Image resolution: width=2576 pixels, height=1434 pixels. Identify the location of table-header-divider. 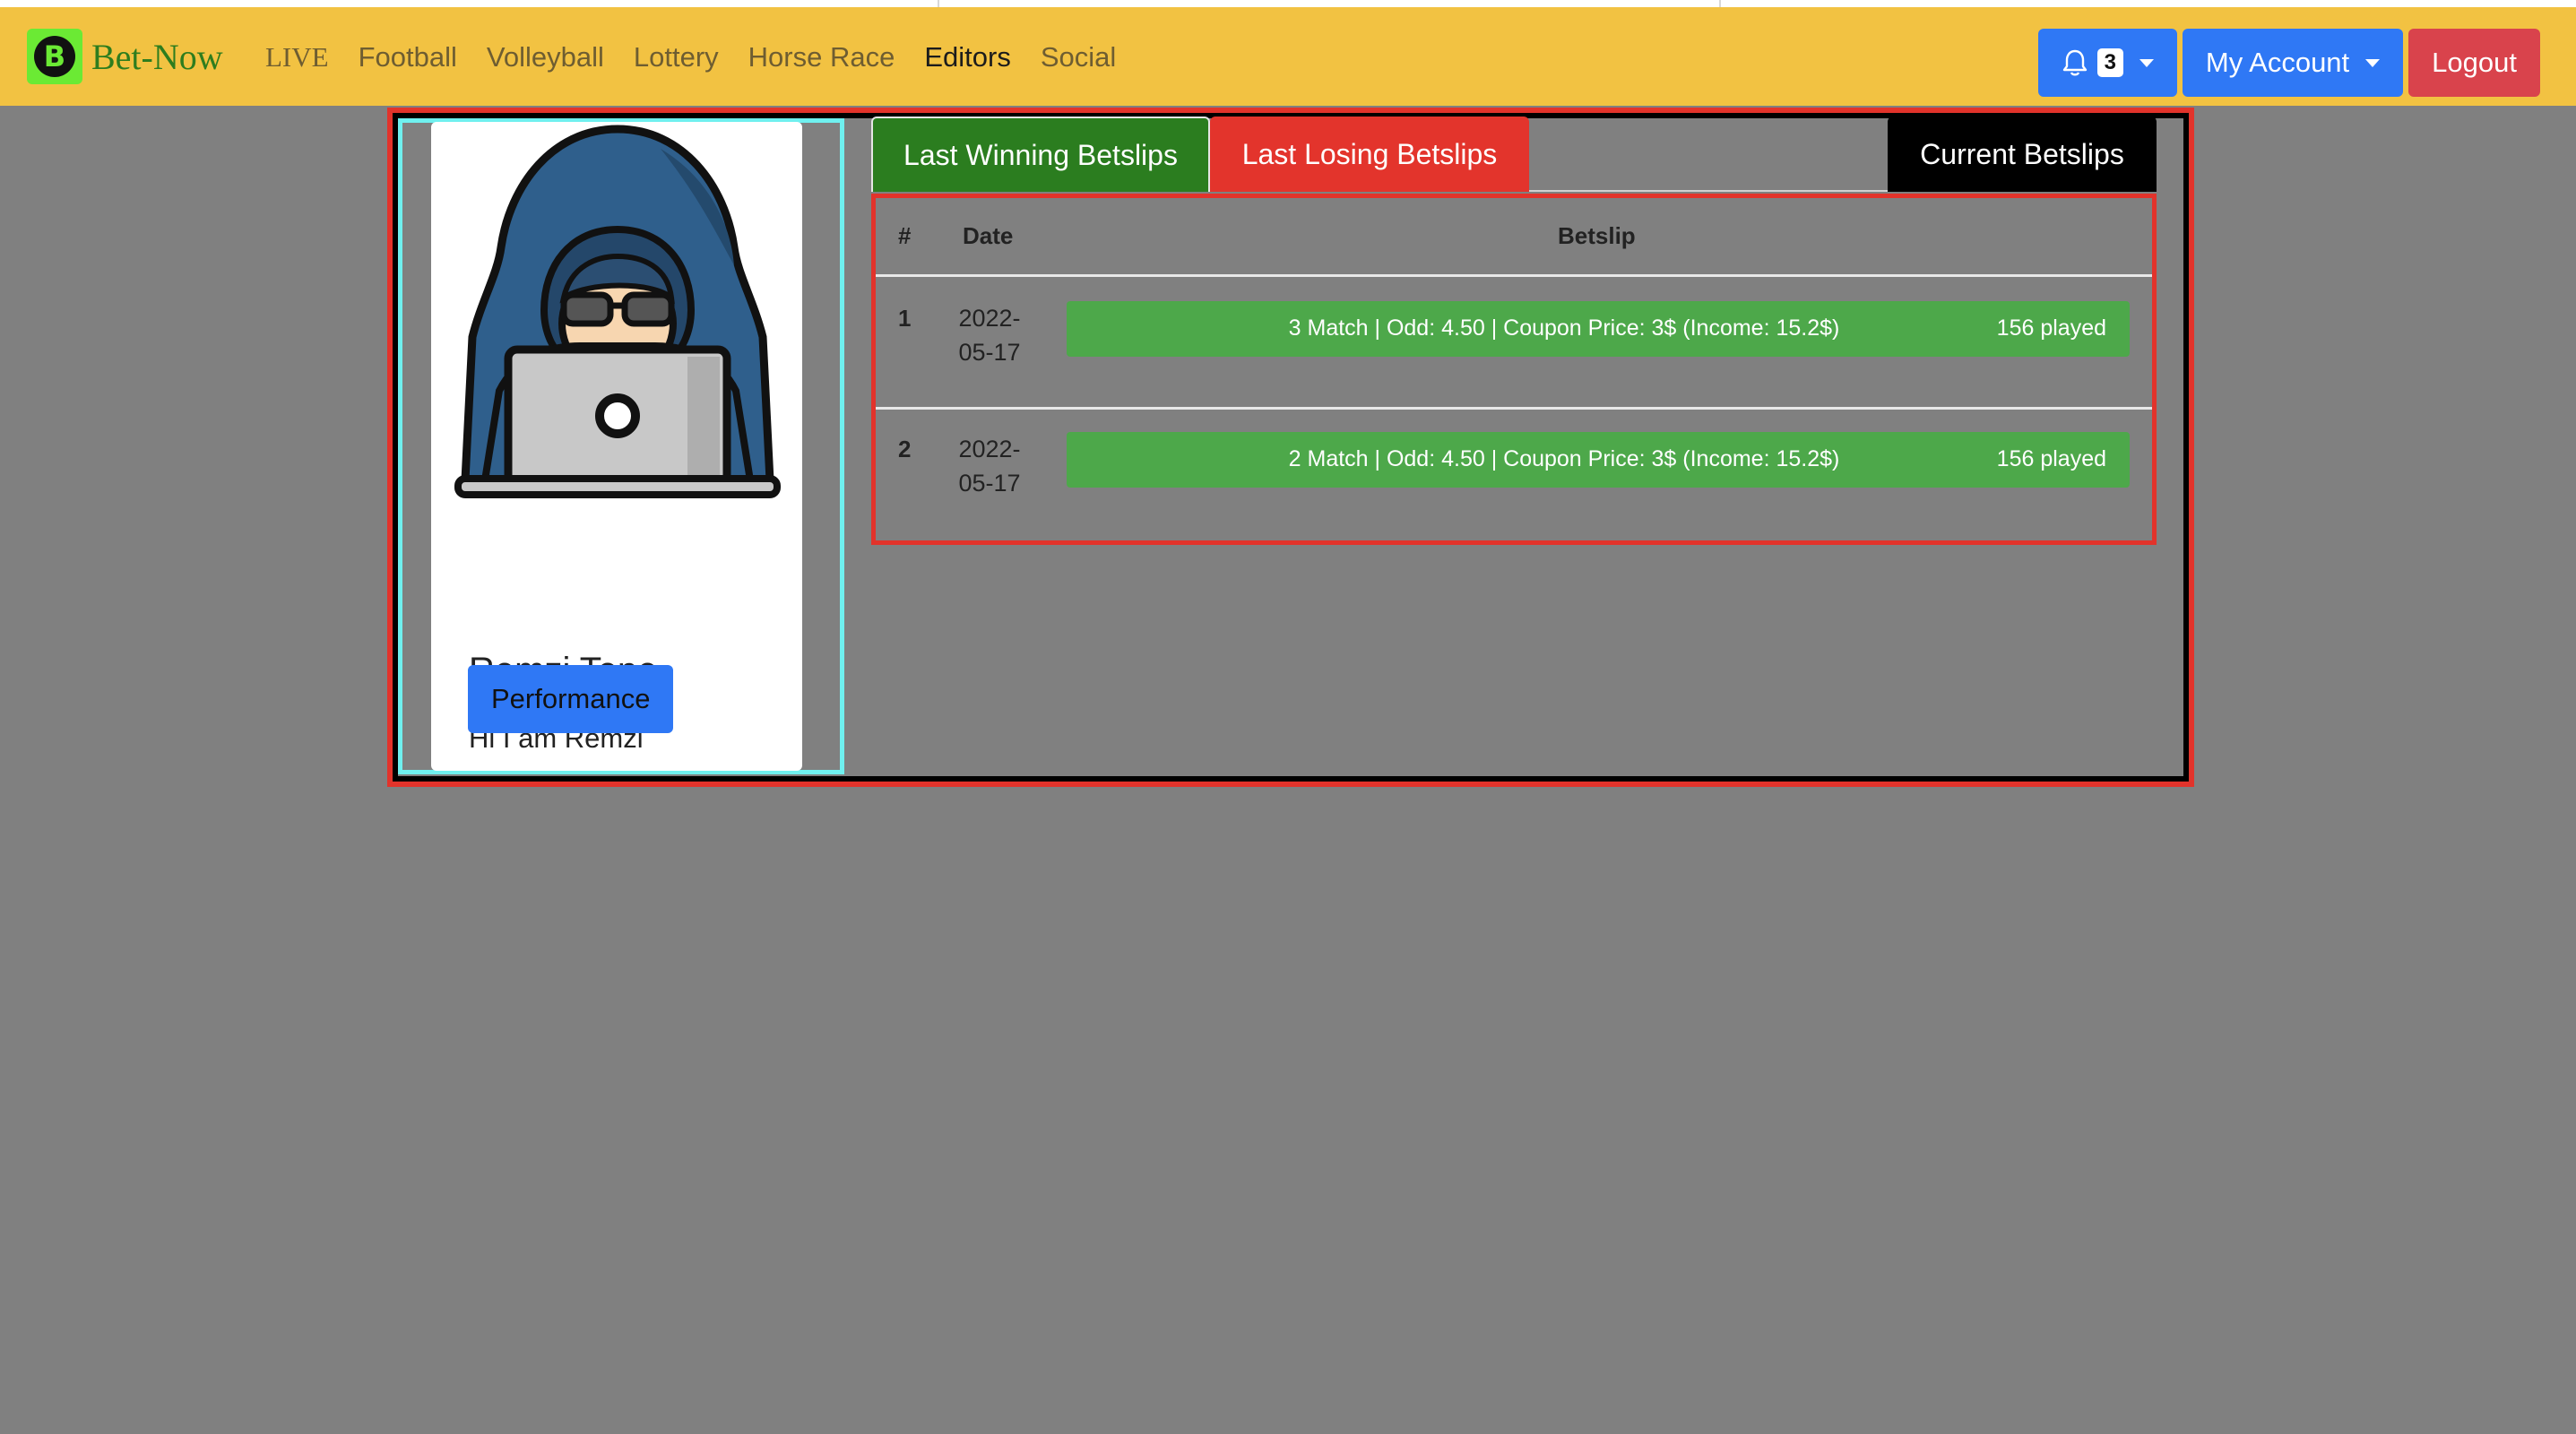
(1514, 275).